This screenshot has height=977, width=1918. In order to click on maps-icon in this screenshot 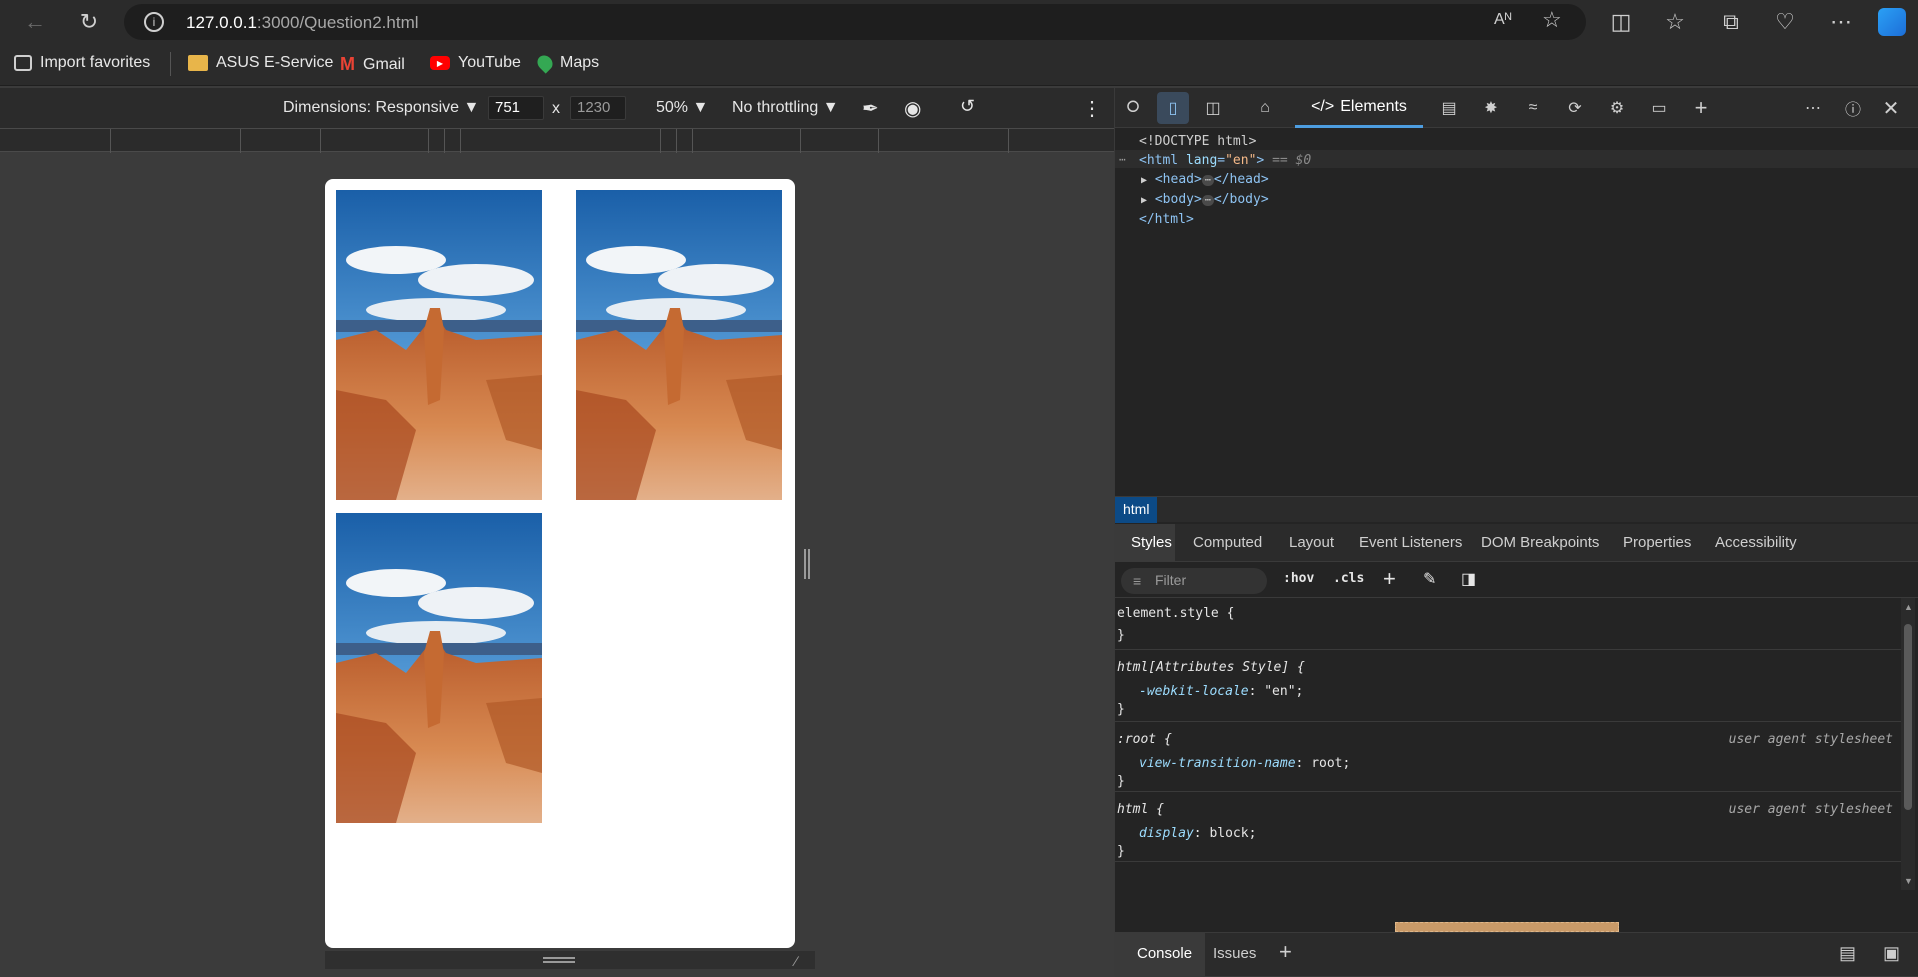, I will do `click(545, 63)`.